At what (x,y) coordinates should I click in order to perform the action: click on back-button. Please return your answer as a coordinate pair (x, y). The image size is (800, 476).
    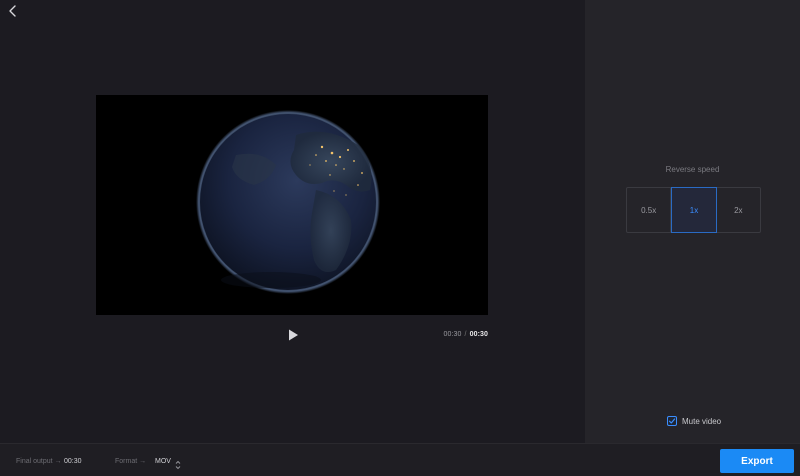
    Looking at the image, I should click on (13, 11).